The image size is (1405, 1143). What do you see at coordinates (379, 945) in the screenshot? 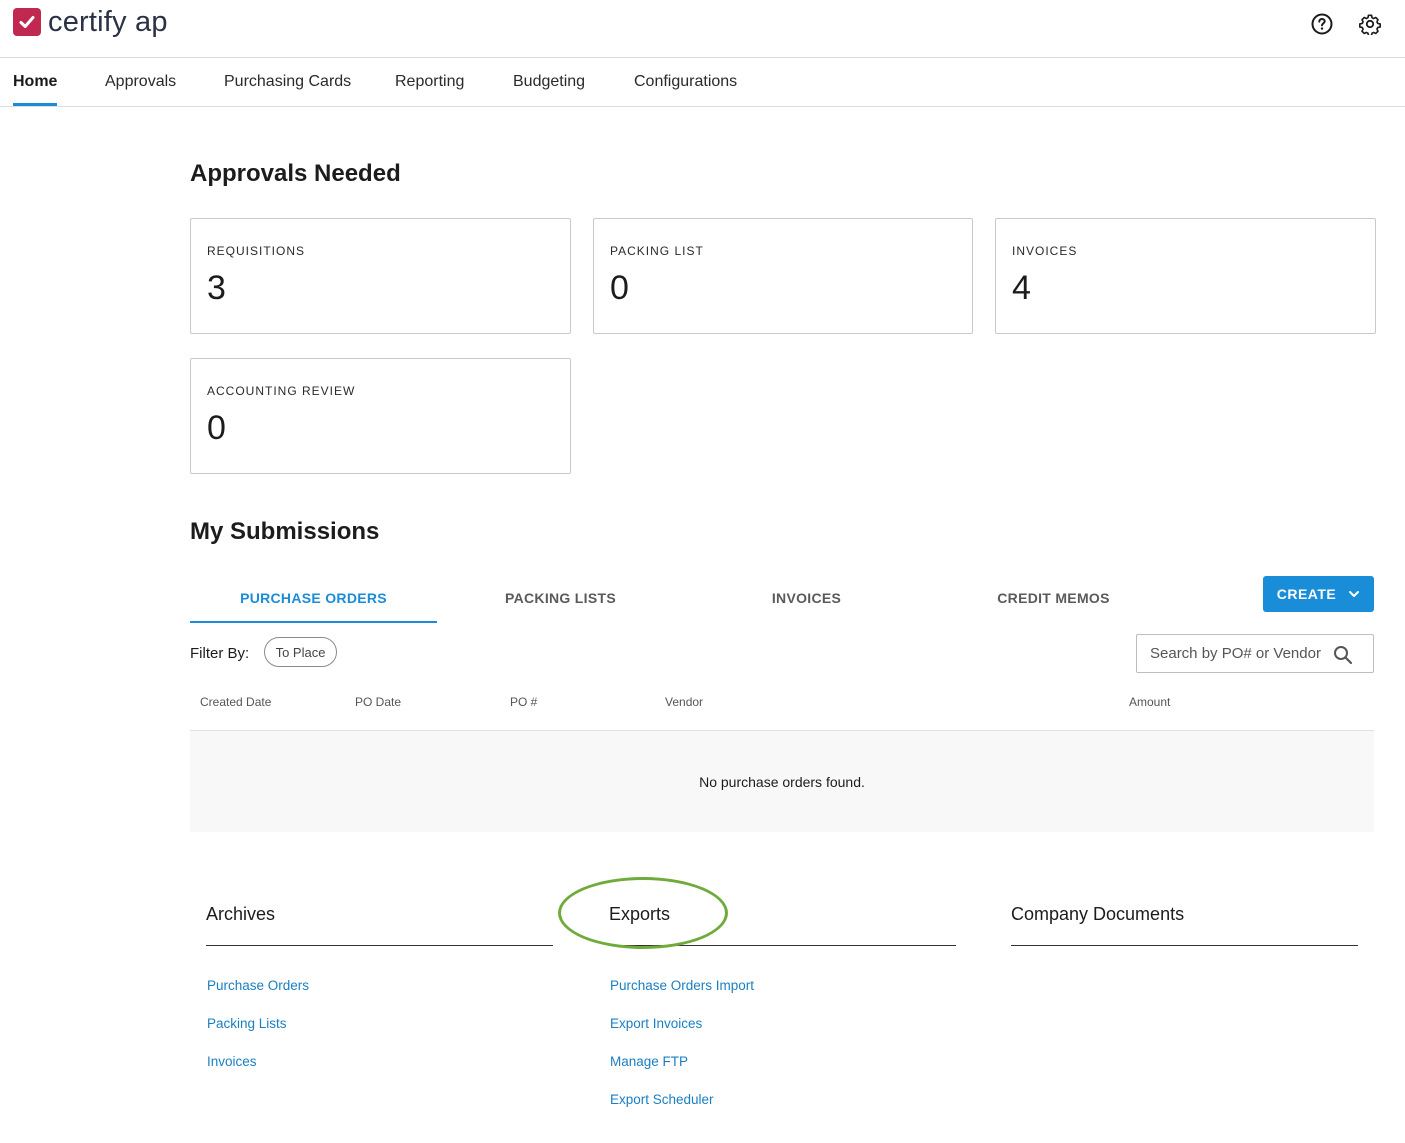
I see `archives-divider` at bounding box center [379, 945].